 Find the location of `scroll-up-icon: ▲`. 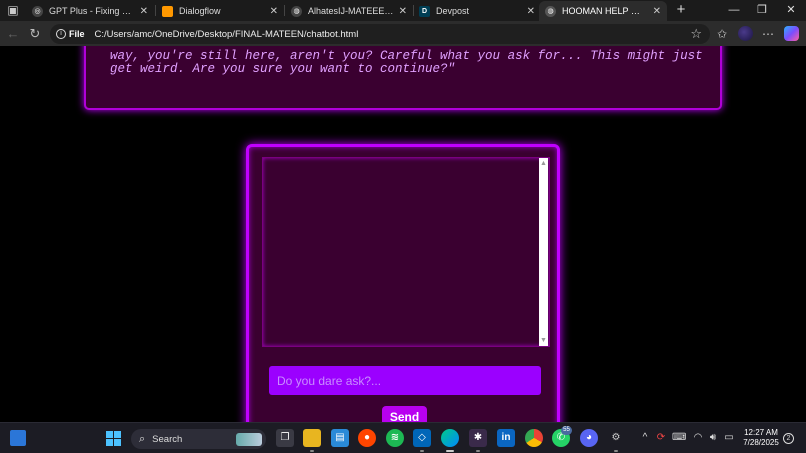

scroll-up-icon: ▲ is located at coordinates (543, 163).